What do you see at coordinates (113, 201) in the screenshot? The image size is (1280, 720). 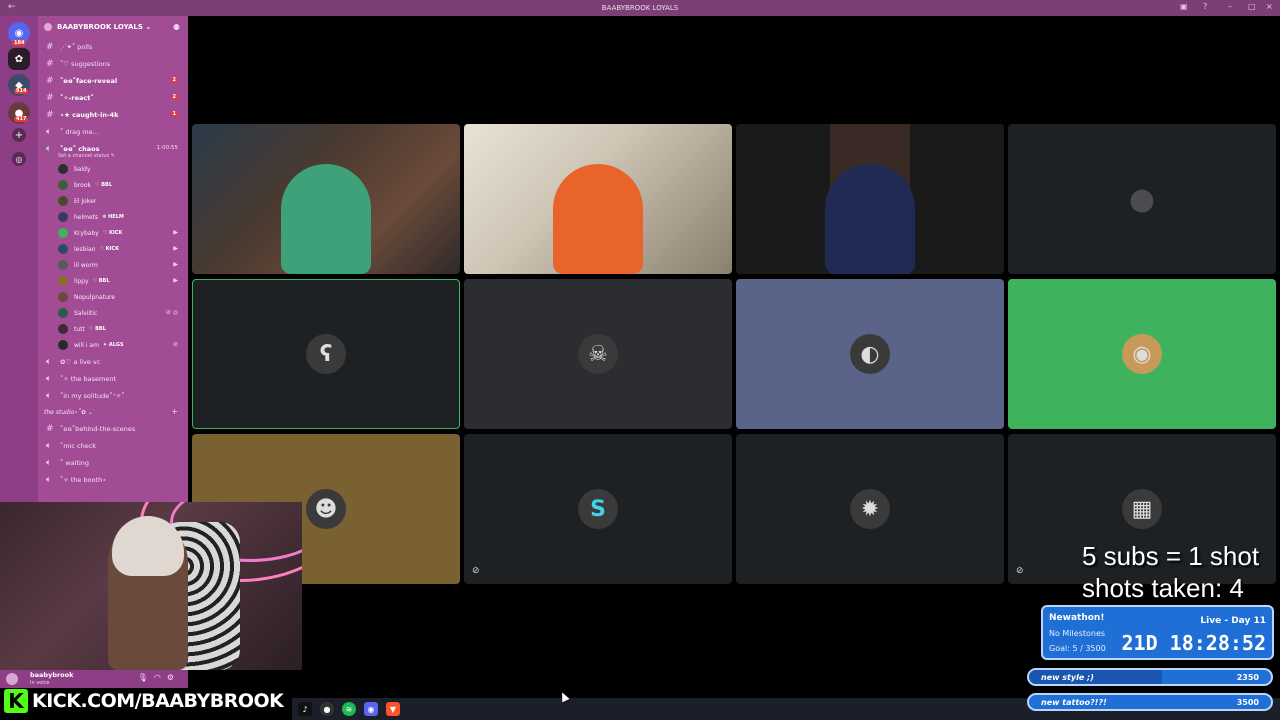 I see `voice-member: El Joker` at bounding box center [113, 201].